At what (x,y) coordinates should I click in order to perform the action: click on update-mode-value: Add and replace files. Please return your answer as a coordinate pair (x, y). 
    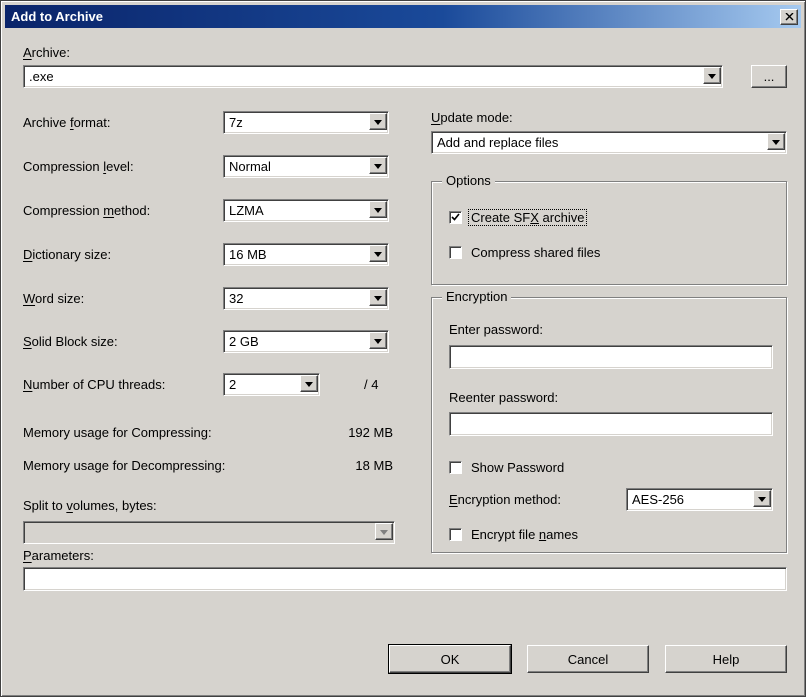
    Looking at the image, I should click on (498, 142).